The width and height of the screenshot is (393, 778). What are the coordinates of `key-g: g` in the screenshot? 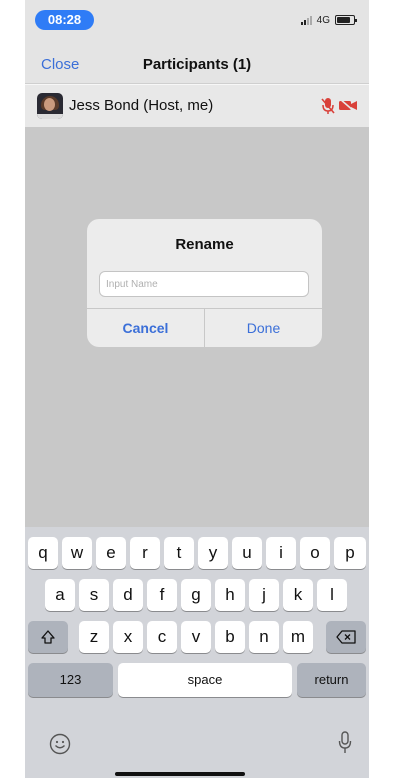 It's located at (196, 595).